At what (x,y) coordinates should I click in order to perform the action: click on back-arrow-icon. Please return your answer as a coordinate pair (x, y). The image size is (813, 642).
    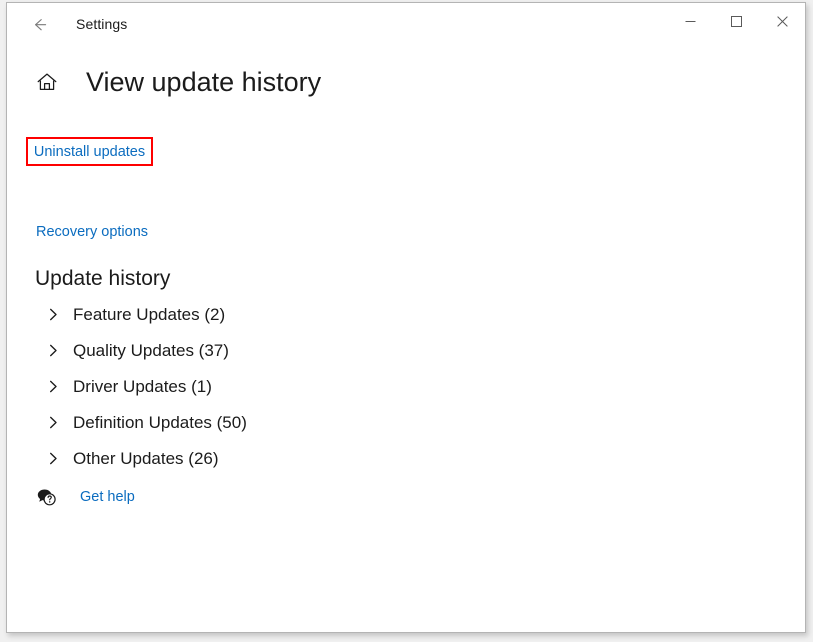
    Looking at the image, I should click on (39, 24).